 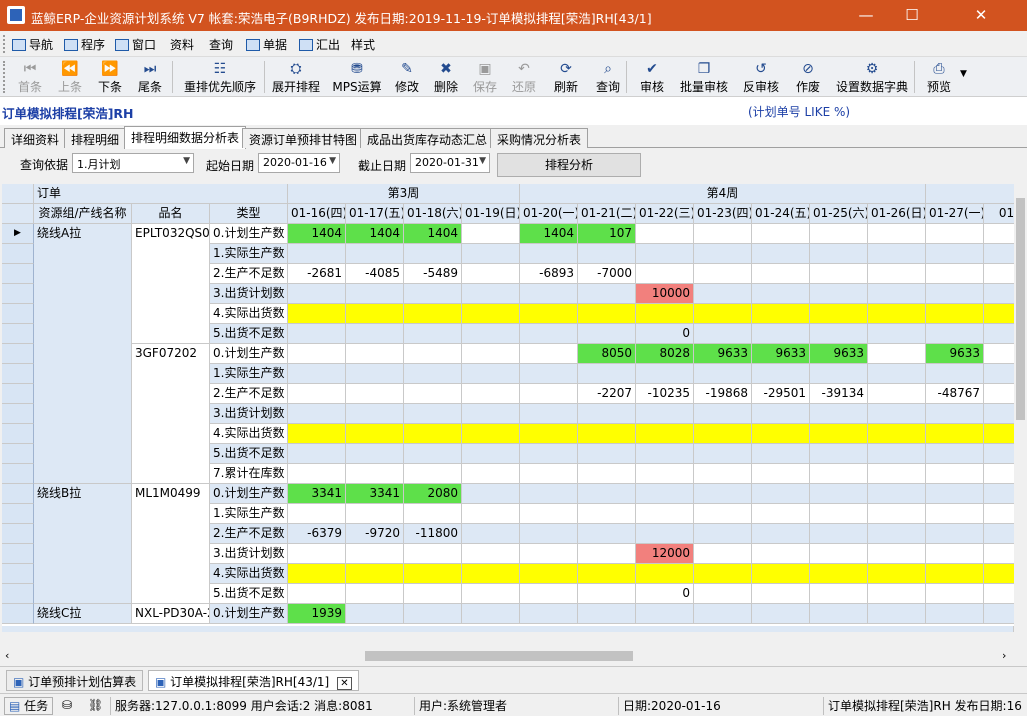 What do you see at coordinates (7, 655) in the screenshot?
I see `scroll-left-icon: ‹` at bounding box center [7, 655].